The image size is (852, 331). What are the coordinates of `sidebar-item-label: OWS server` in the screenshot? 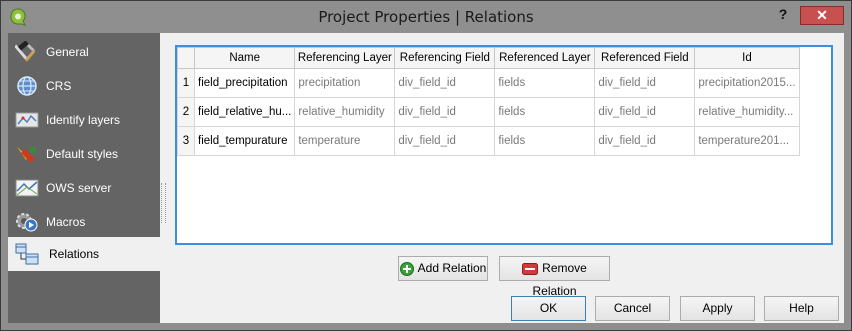 It's located at (79, 188).